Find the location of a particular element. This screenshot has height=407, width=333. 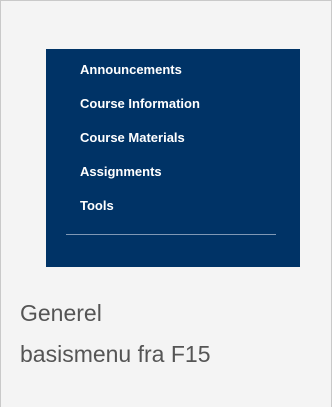

menu-item-announcements: Announcements is located at coordinates (131, 69).